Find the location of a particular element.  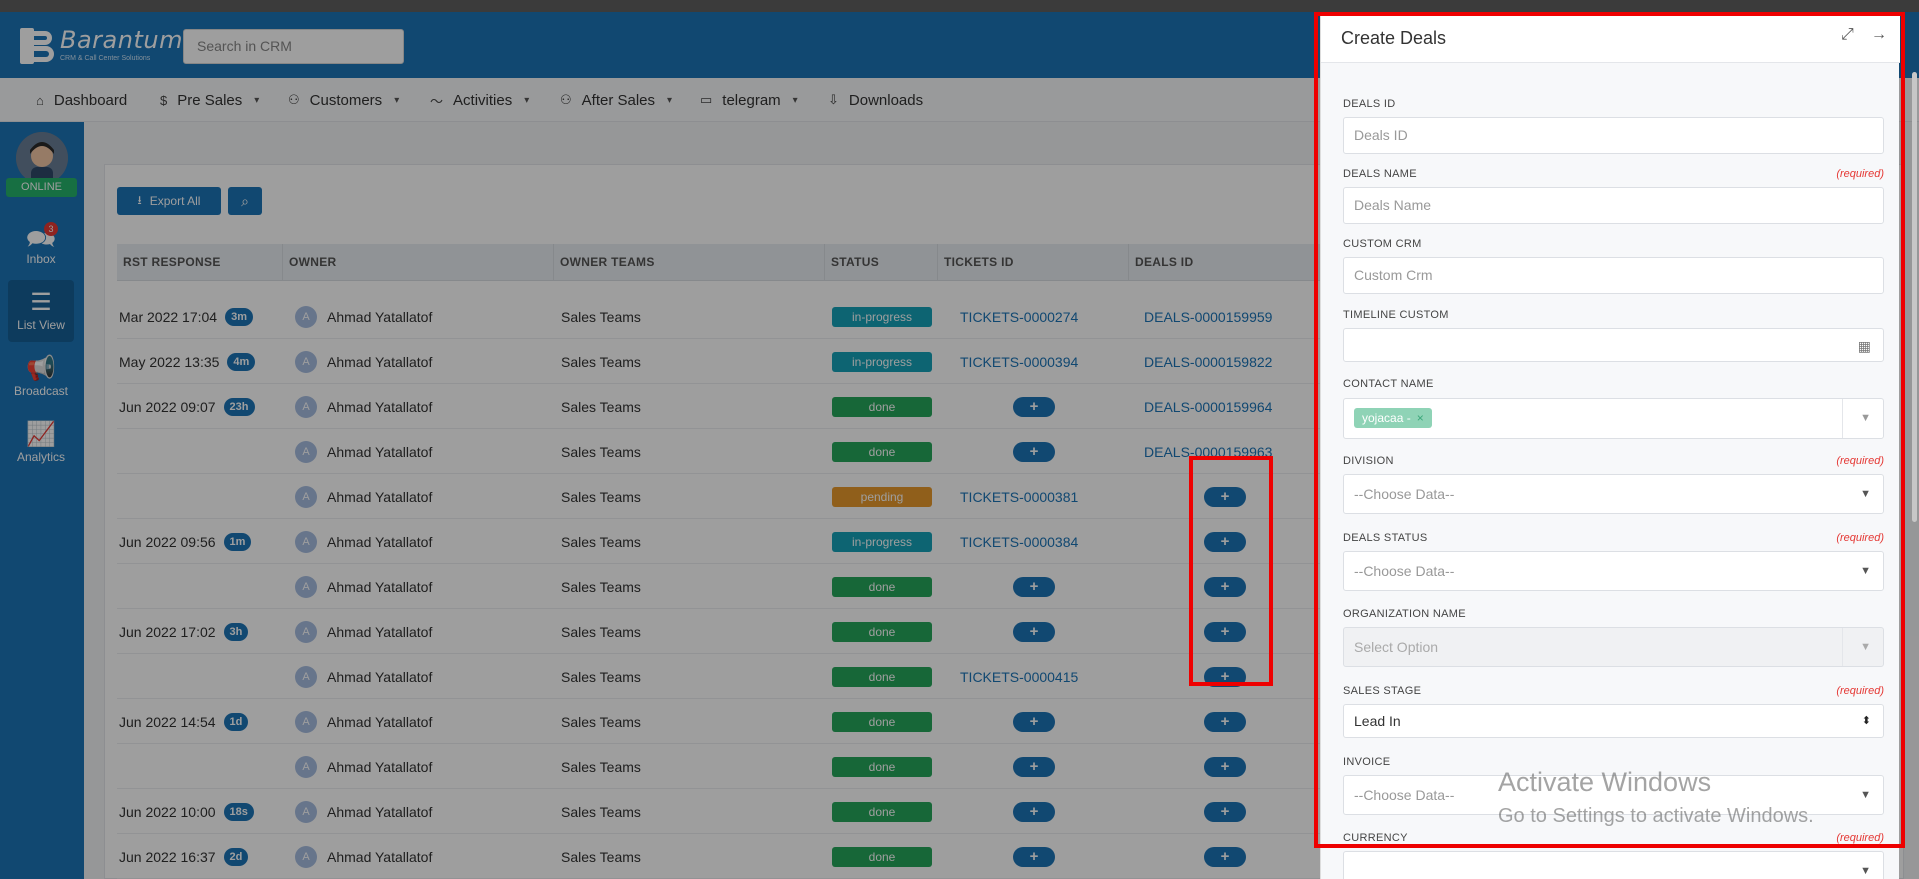

deals-status-select: --Choose Data-- ▼ is located at coordinates (1613, 571).